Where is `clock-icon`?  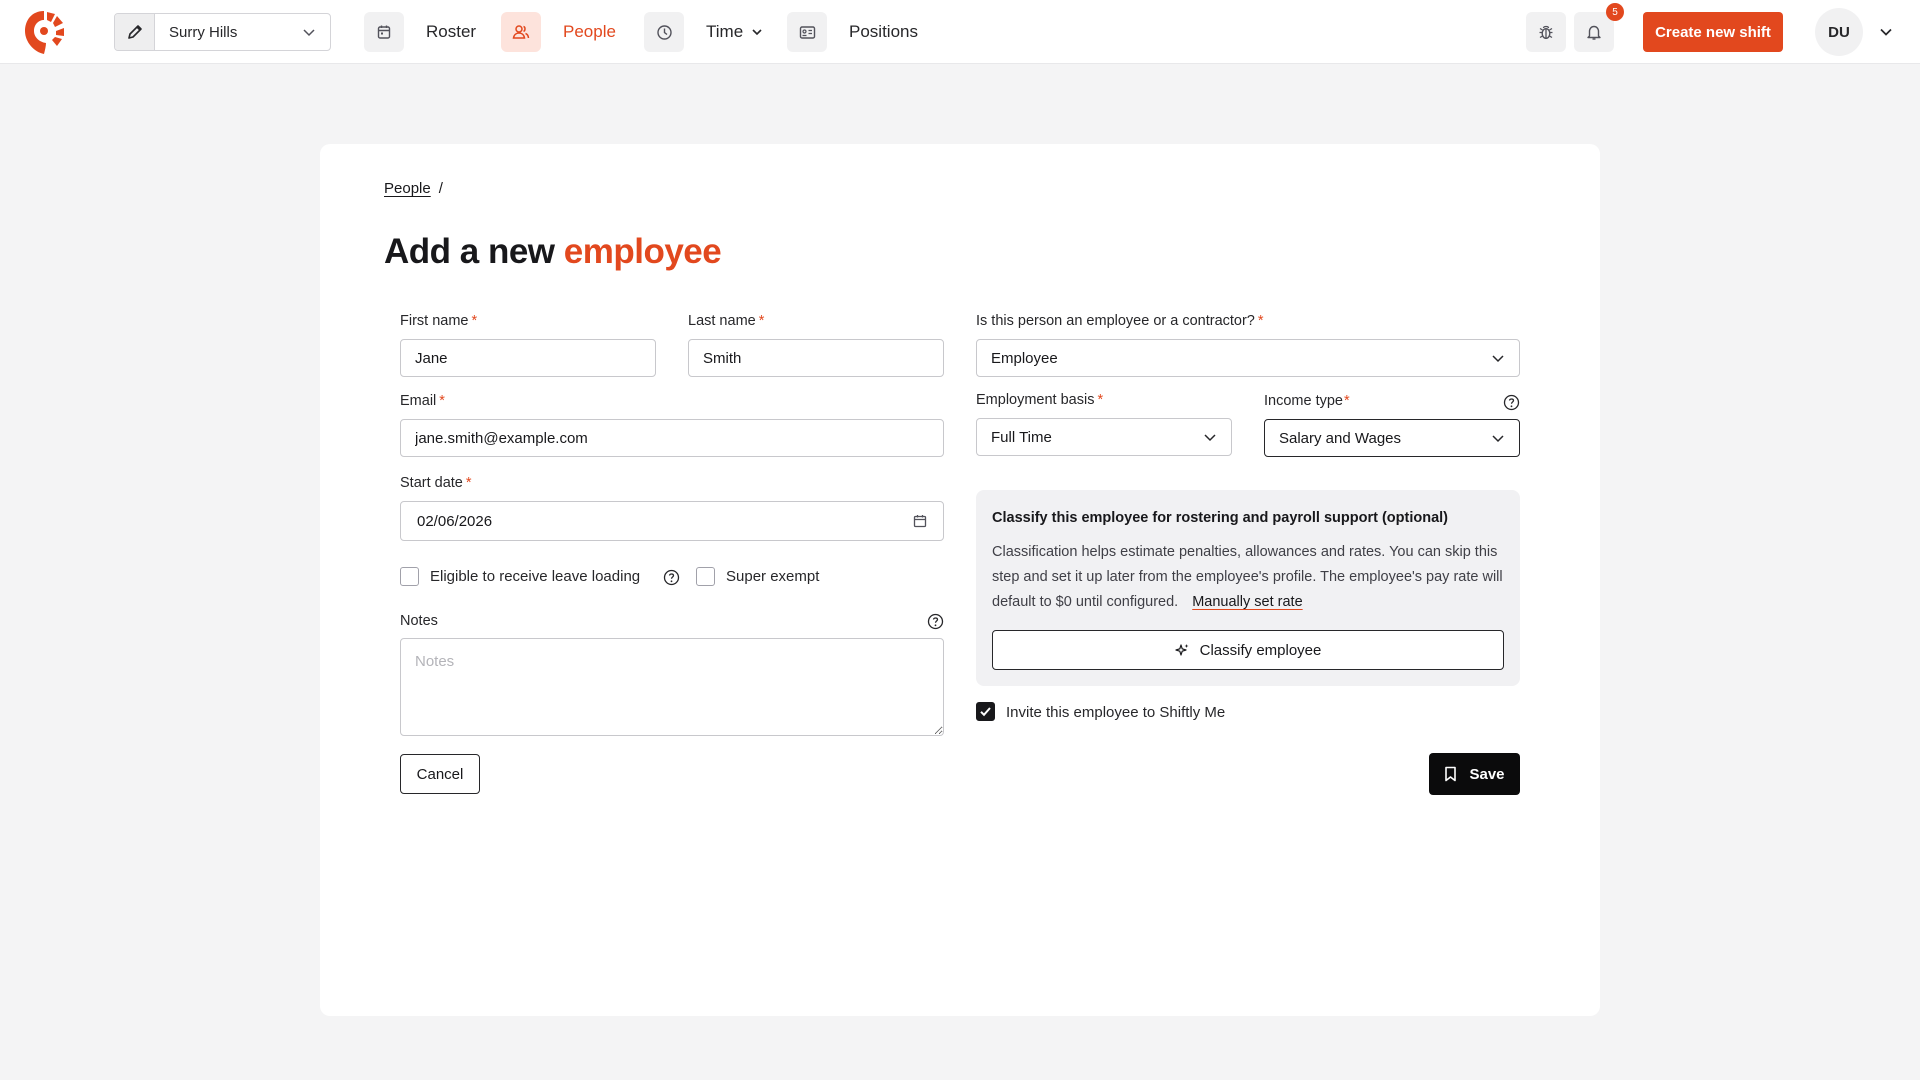 clock-icon is located at coordinates (664, 32).